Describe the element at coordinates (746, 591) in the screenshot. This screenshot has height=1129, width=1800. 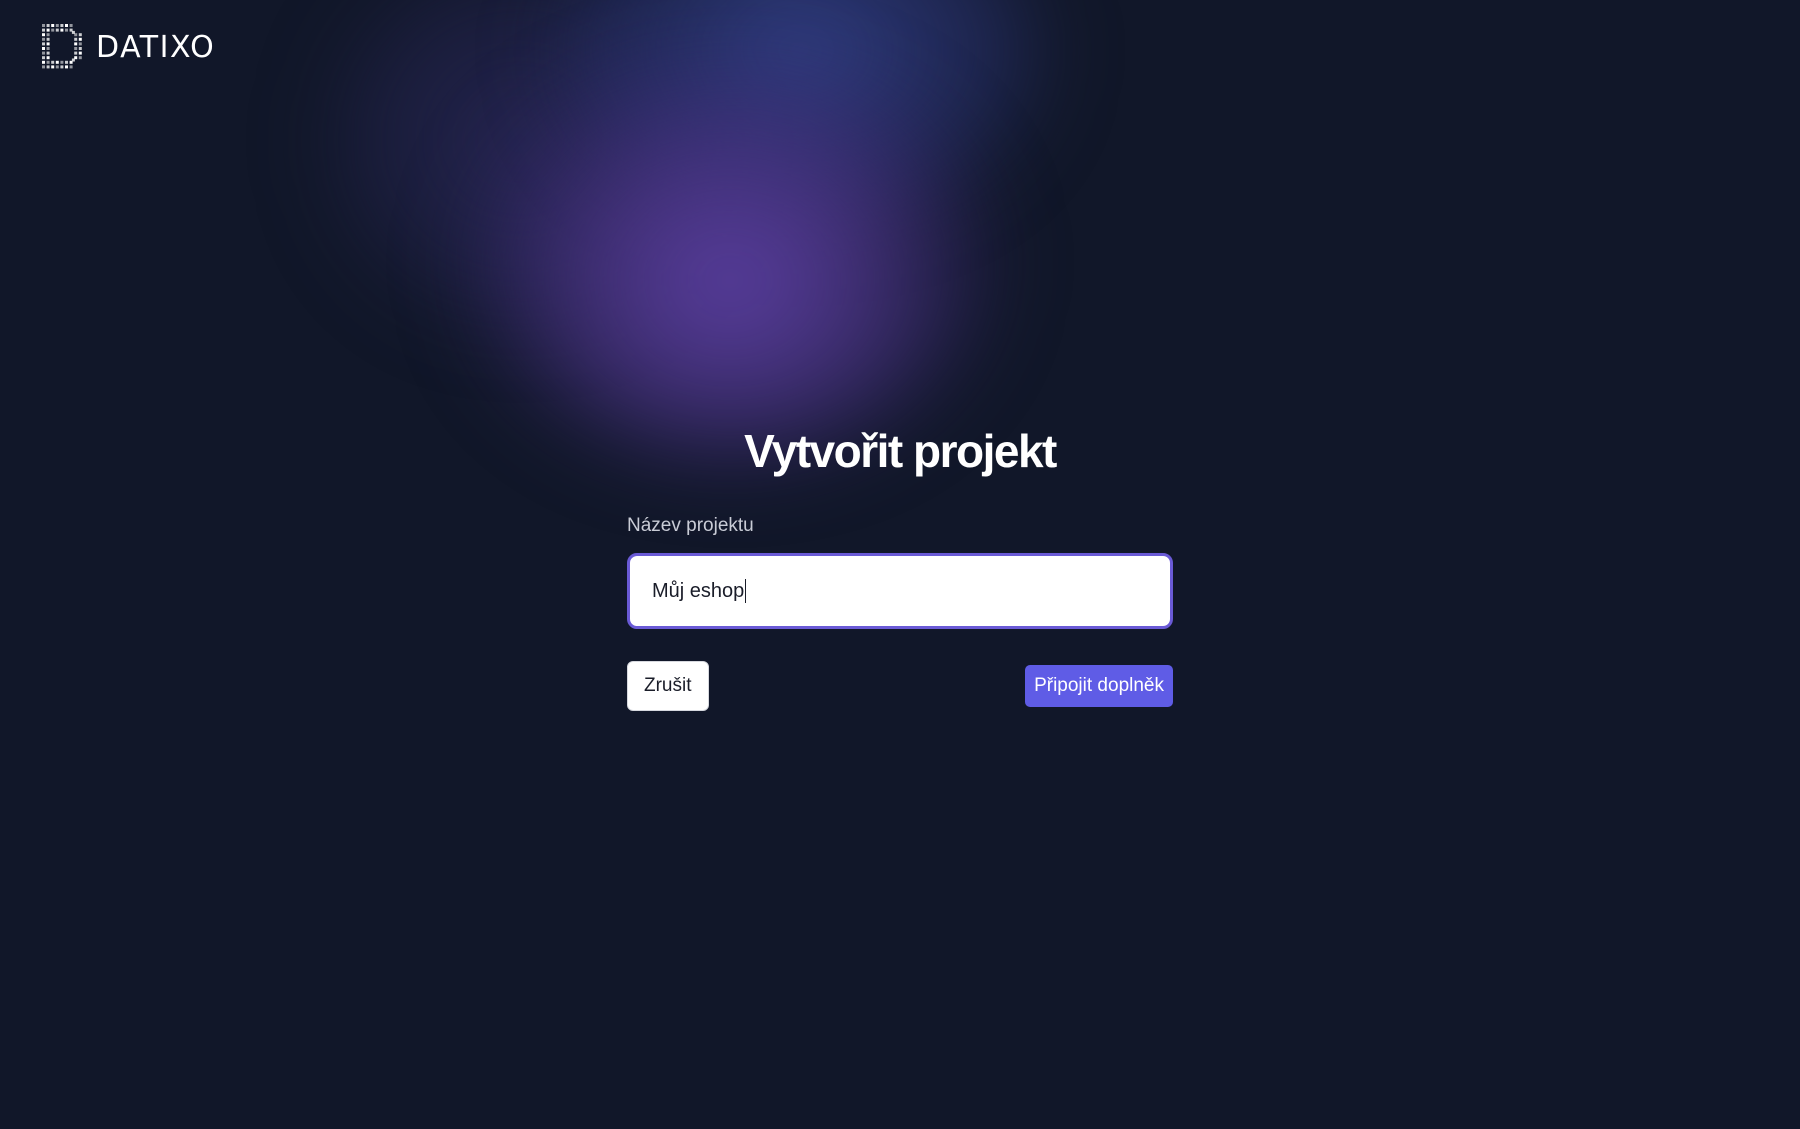
I see `text-caret` at that location.